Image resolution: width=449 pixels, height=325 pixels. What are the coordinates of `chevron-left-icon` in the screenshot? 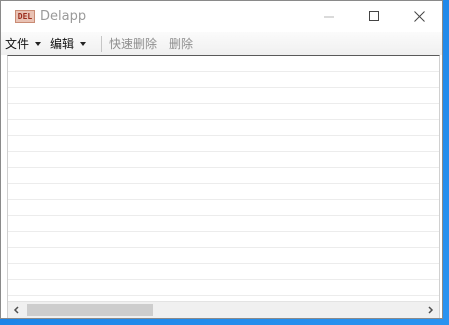 It's located at (16, 310).